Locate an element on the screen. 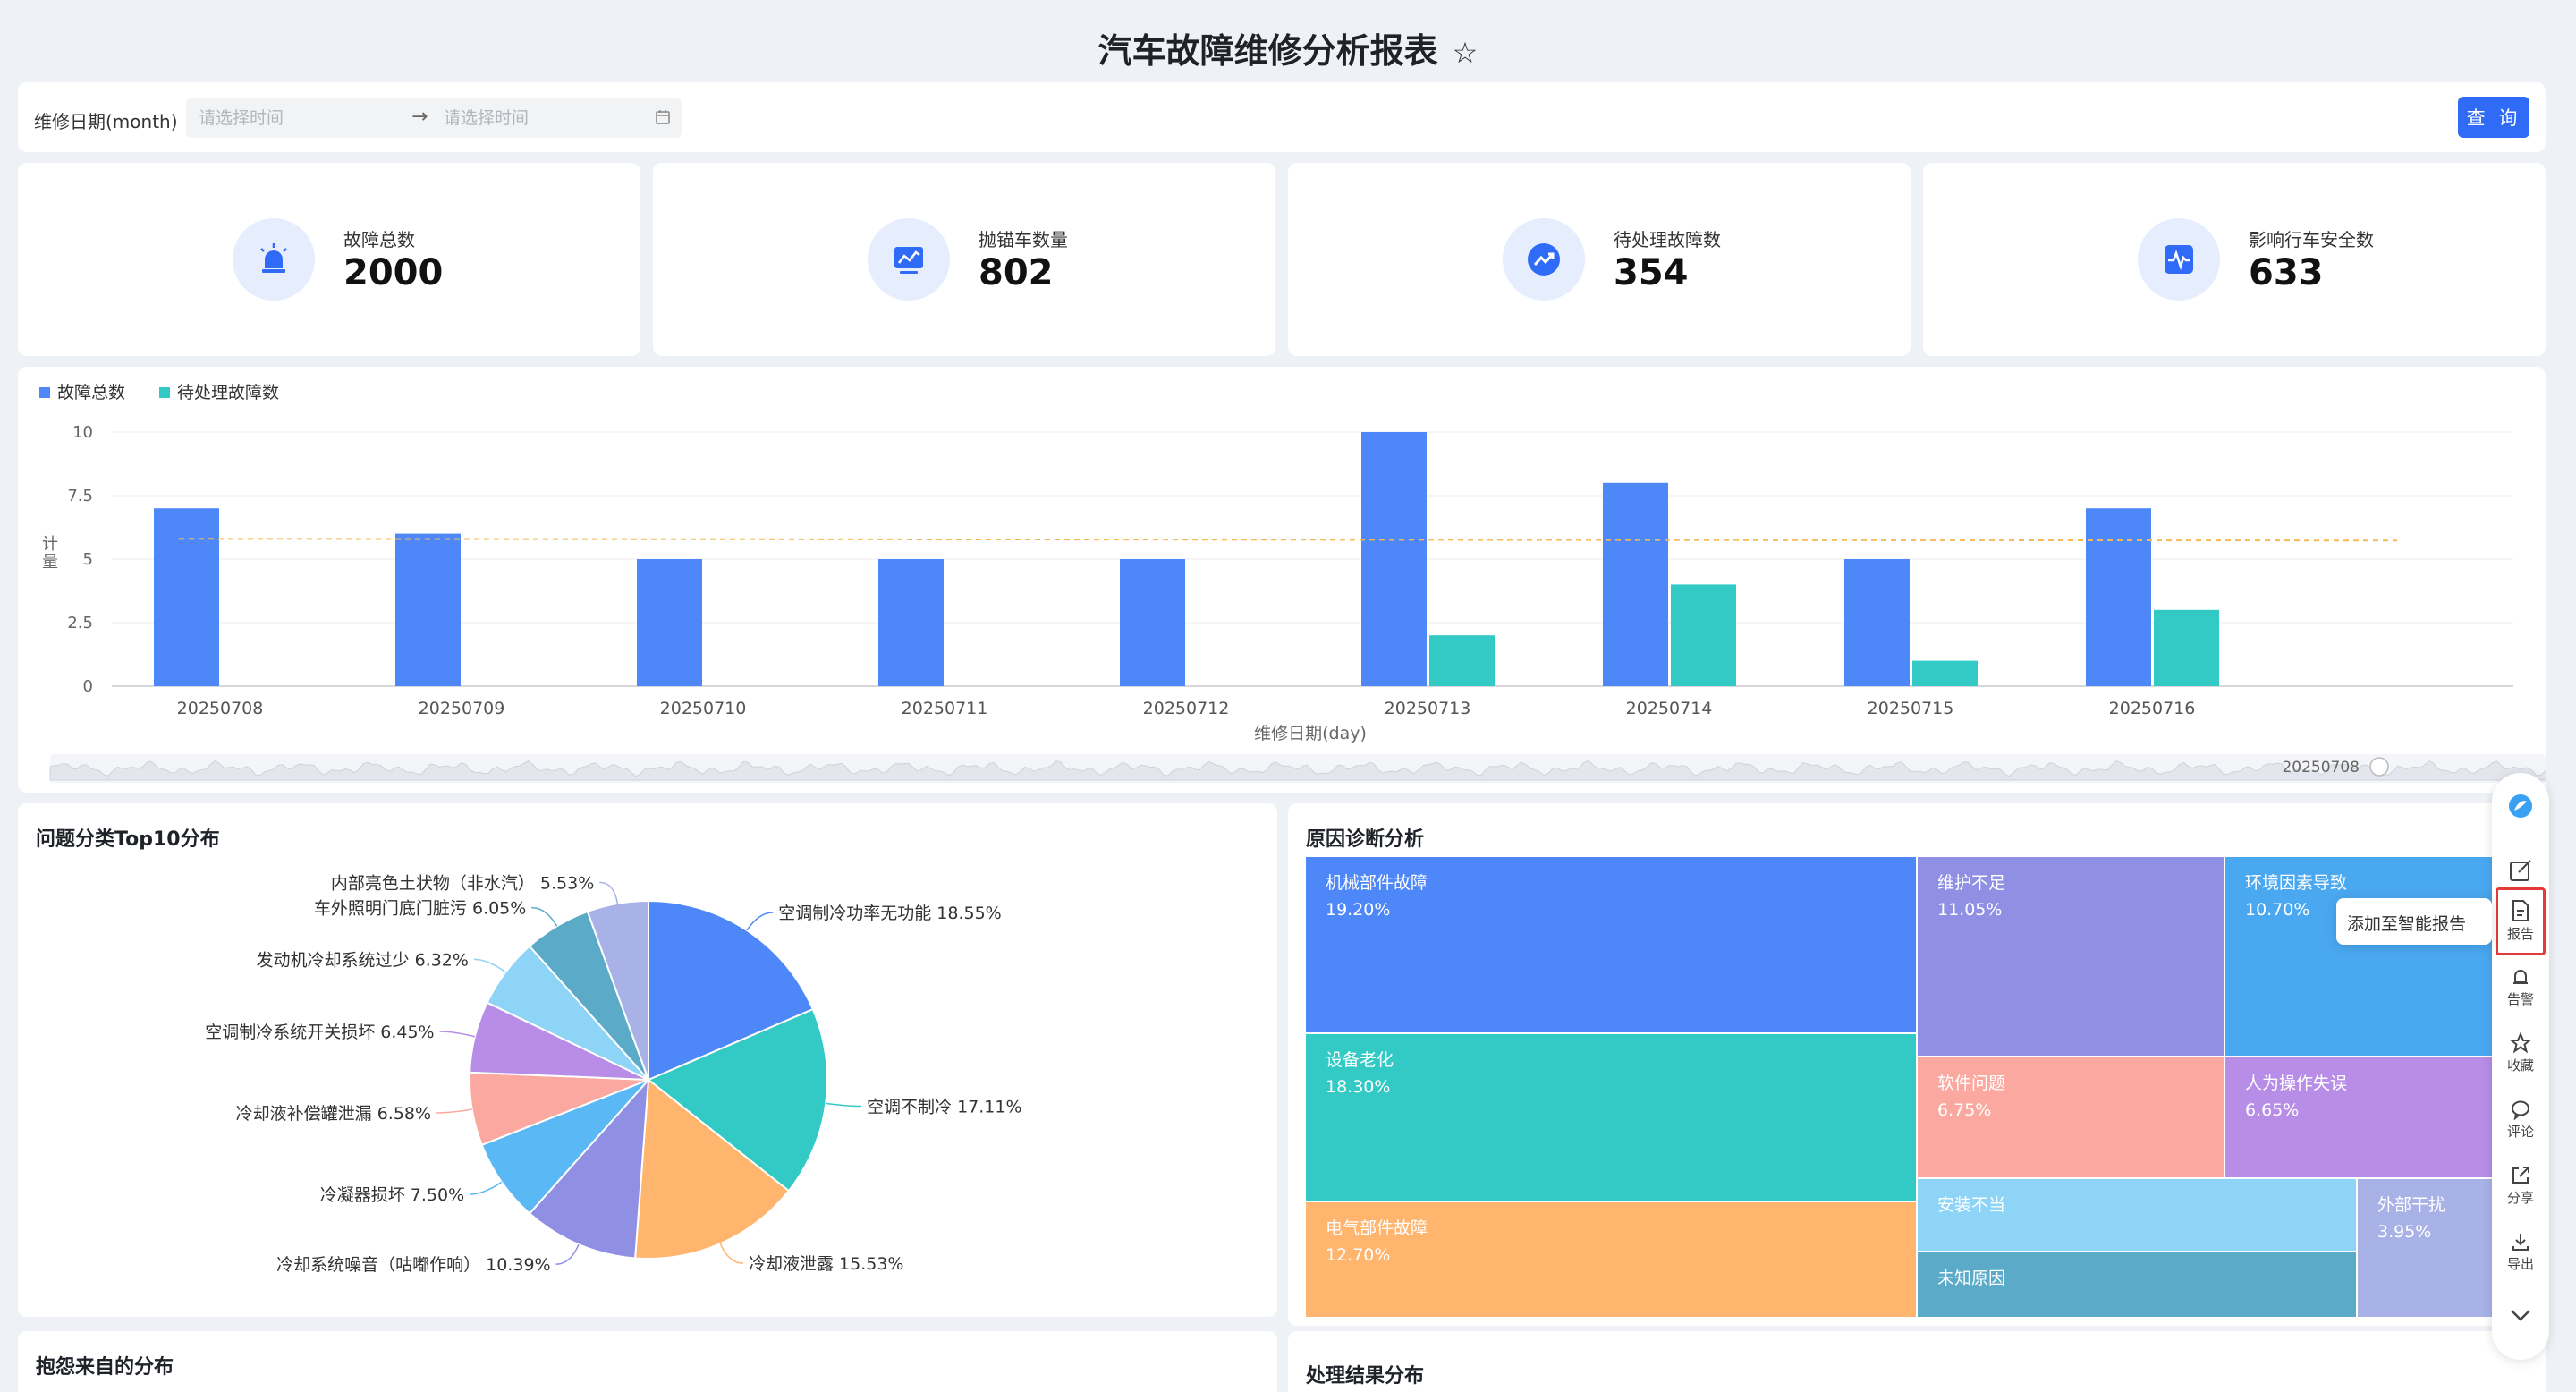 Image resolution: width=2576 pixels, height=1392 pixels. end-date-input is located at coordinates (542, 118).